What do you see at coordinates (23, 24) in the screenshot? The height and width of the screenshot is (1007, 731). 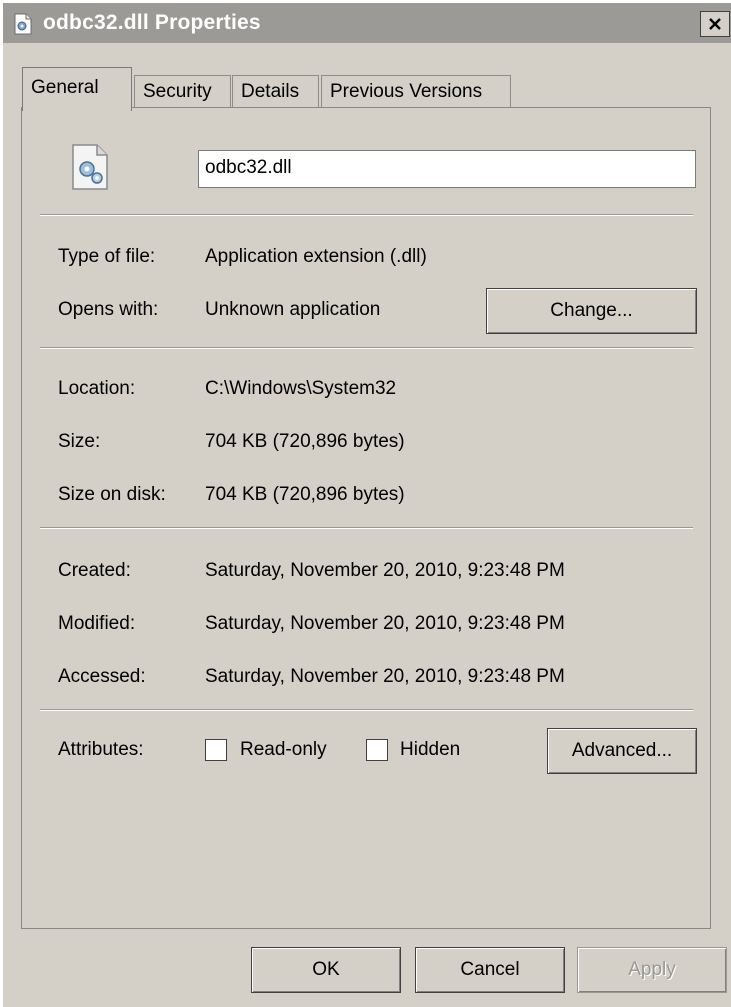 I see `dll-file-icon` at bounding box center [23, 24].